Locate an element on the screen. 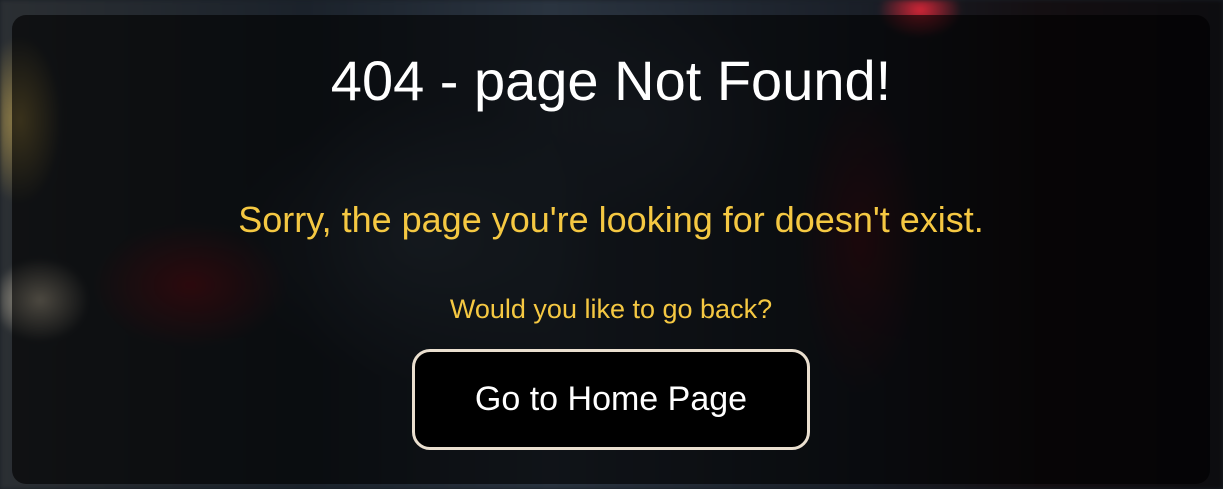  page-title: 404 - page Not Found! is located at coordinates (611, 80).